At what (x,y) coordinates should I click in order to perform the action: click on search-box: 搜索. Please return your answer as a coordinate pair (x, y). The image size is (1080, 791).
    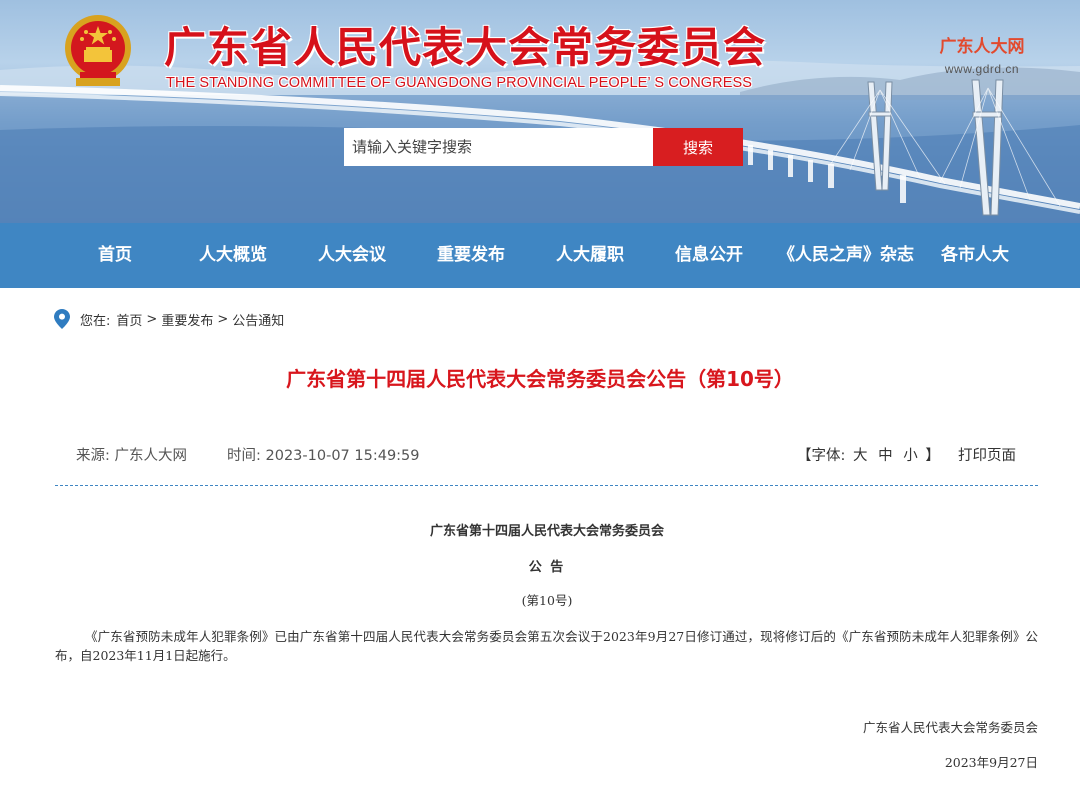
    Looking at the image, I should click on (543, 147).